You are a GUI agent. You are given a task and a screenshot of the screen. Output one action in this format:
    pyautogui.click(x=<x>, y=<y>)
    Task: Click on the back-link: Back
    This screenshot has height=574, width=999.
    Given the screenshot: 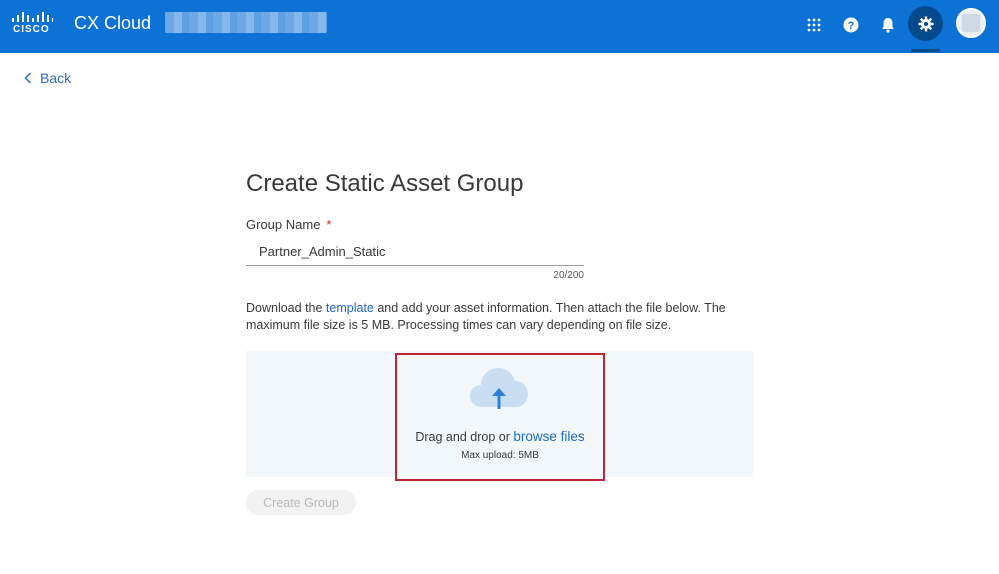 What is the action you would take?
    pyautogui.click(x=47, y=78)
    